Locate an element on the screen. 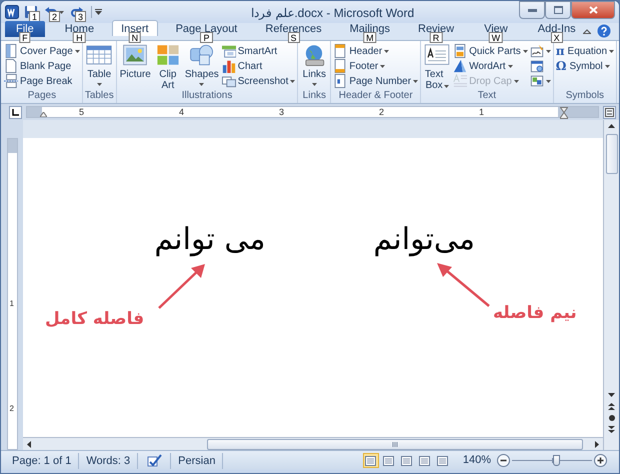  document-text: می توانم is located at coordinates (210, 240).